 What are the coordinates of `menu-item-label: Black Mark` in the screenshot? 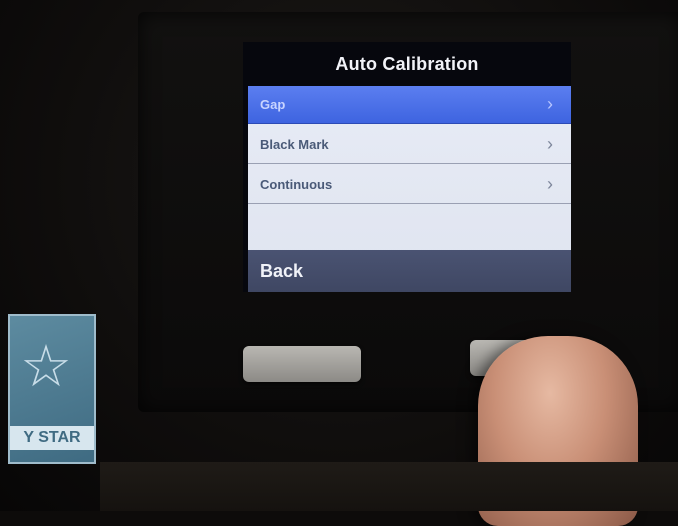 It's located at (294, 144).